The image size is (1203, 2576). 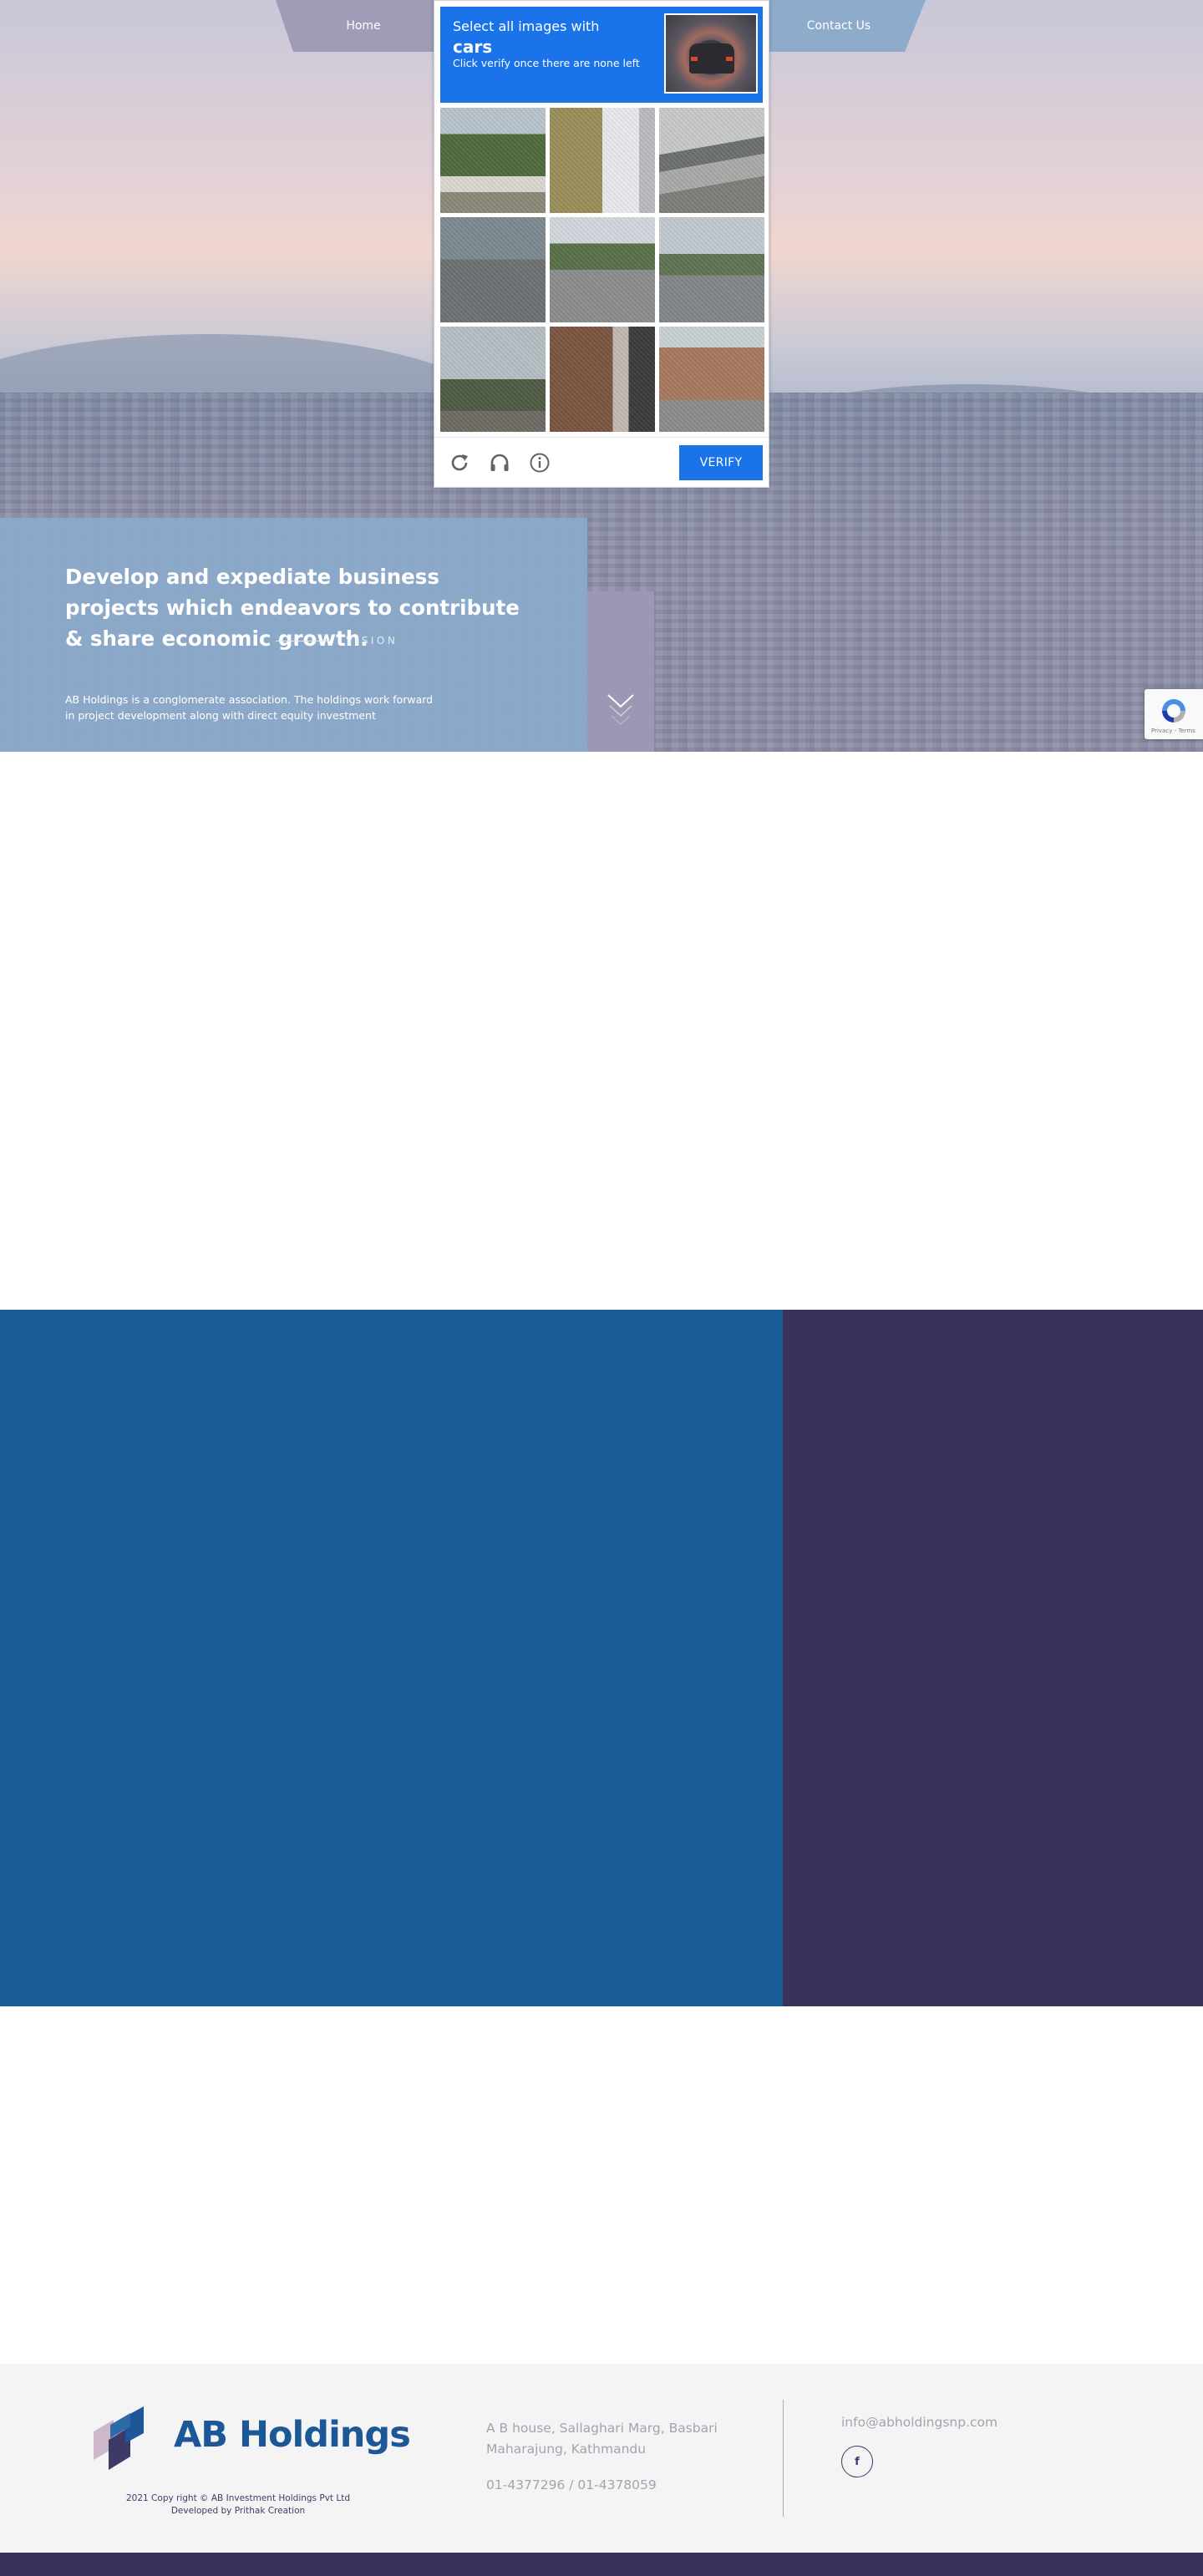 What do you see at coordinates (132, 2439) in the screenshot?
I see `ab-holdings-logo-icon` at bounding box center [132, 2439].